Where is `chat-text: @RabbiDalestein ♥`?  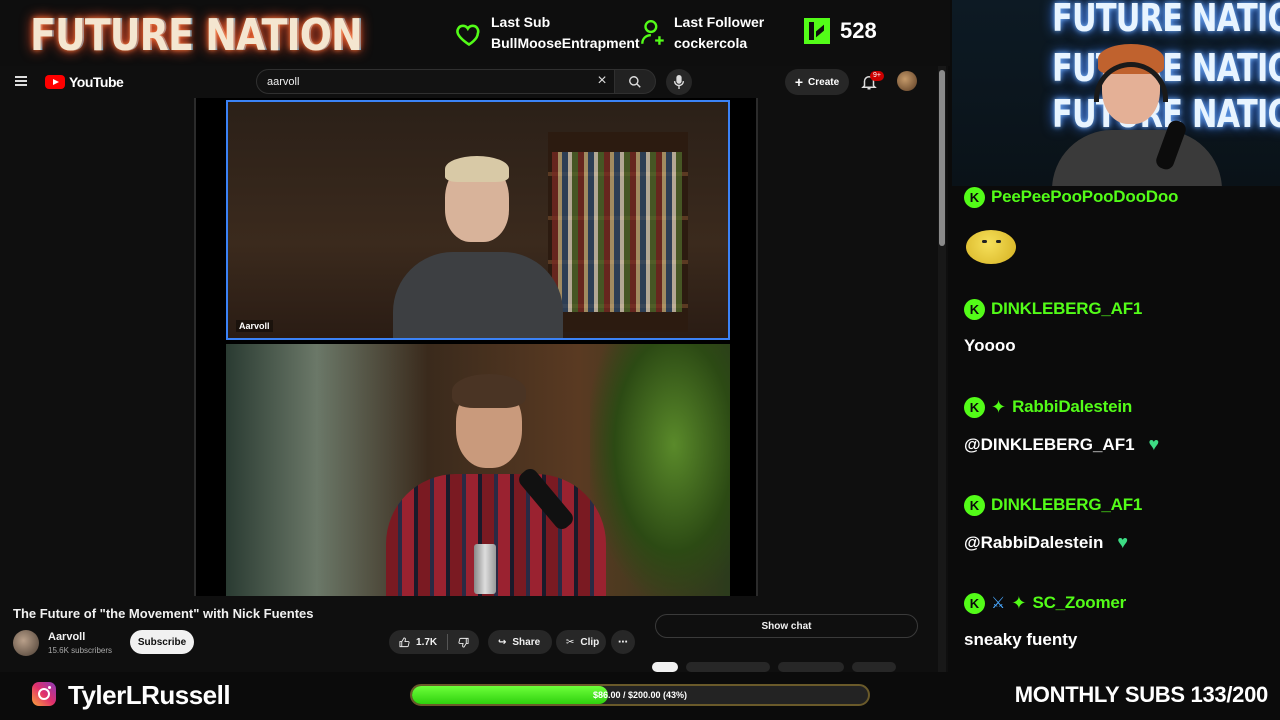 chat-text: @RabbiDalestein ♥ is located at coordinates (1053, 542).